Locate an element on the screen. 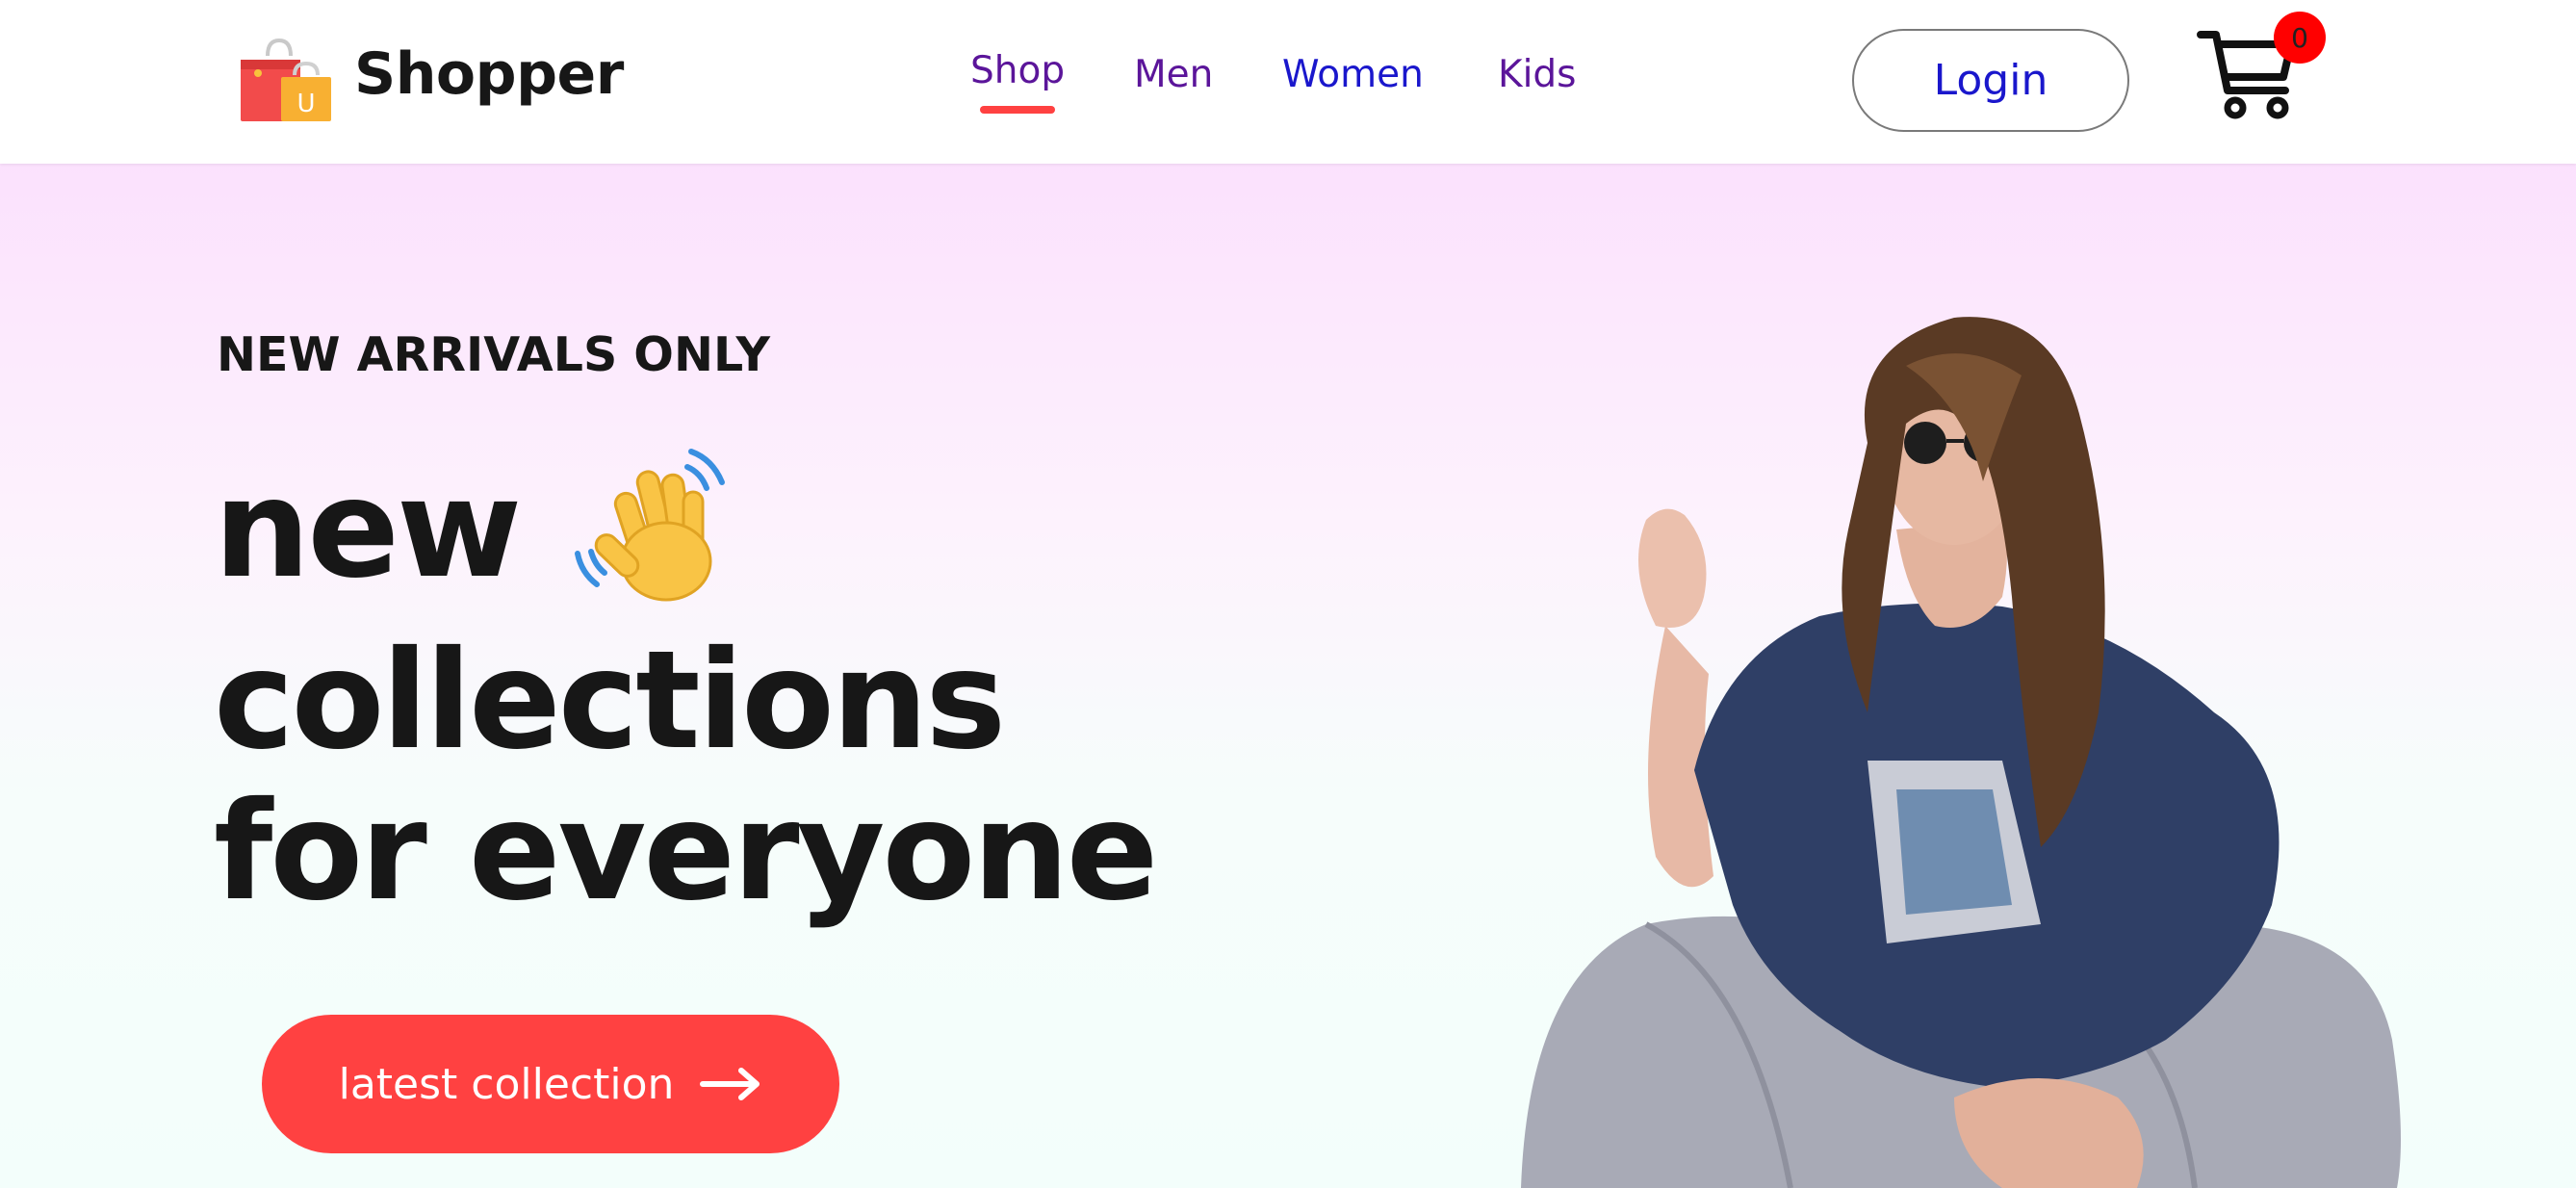 The height and width of the screenshot is (1188, 2576). hero-headline-line1: new is located at coordinates (368, 529).